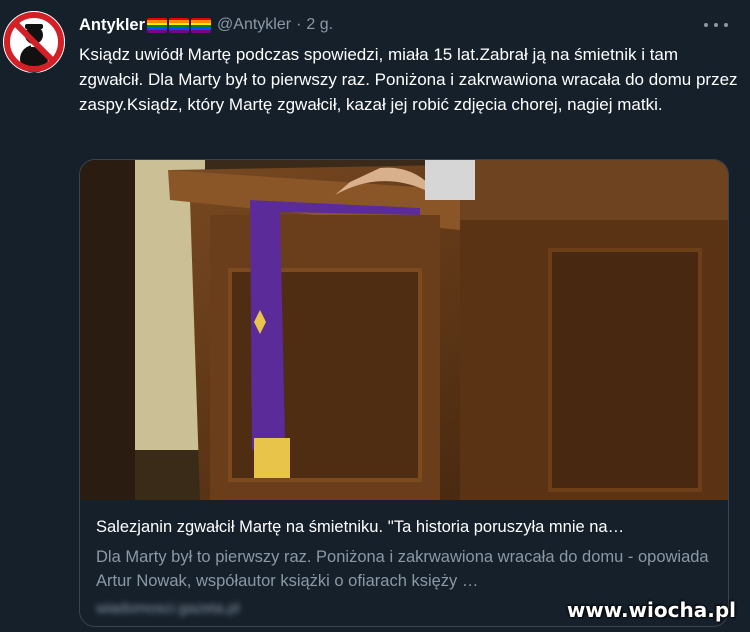 This screenshot has width=750, height=632. I want to click on avatar, so click(34, 42).